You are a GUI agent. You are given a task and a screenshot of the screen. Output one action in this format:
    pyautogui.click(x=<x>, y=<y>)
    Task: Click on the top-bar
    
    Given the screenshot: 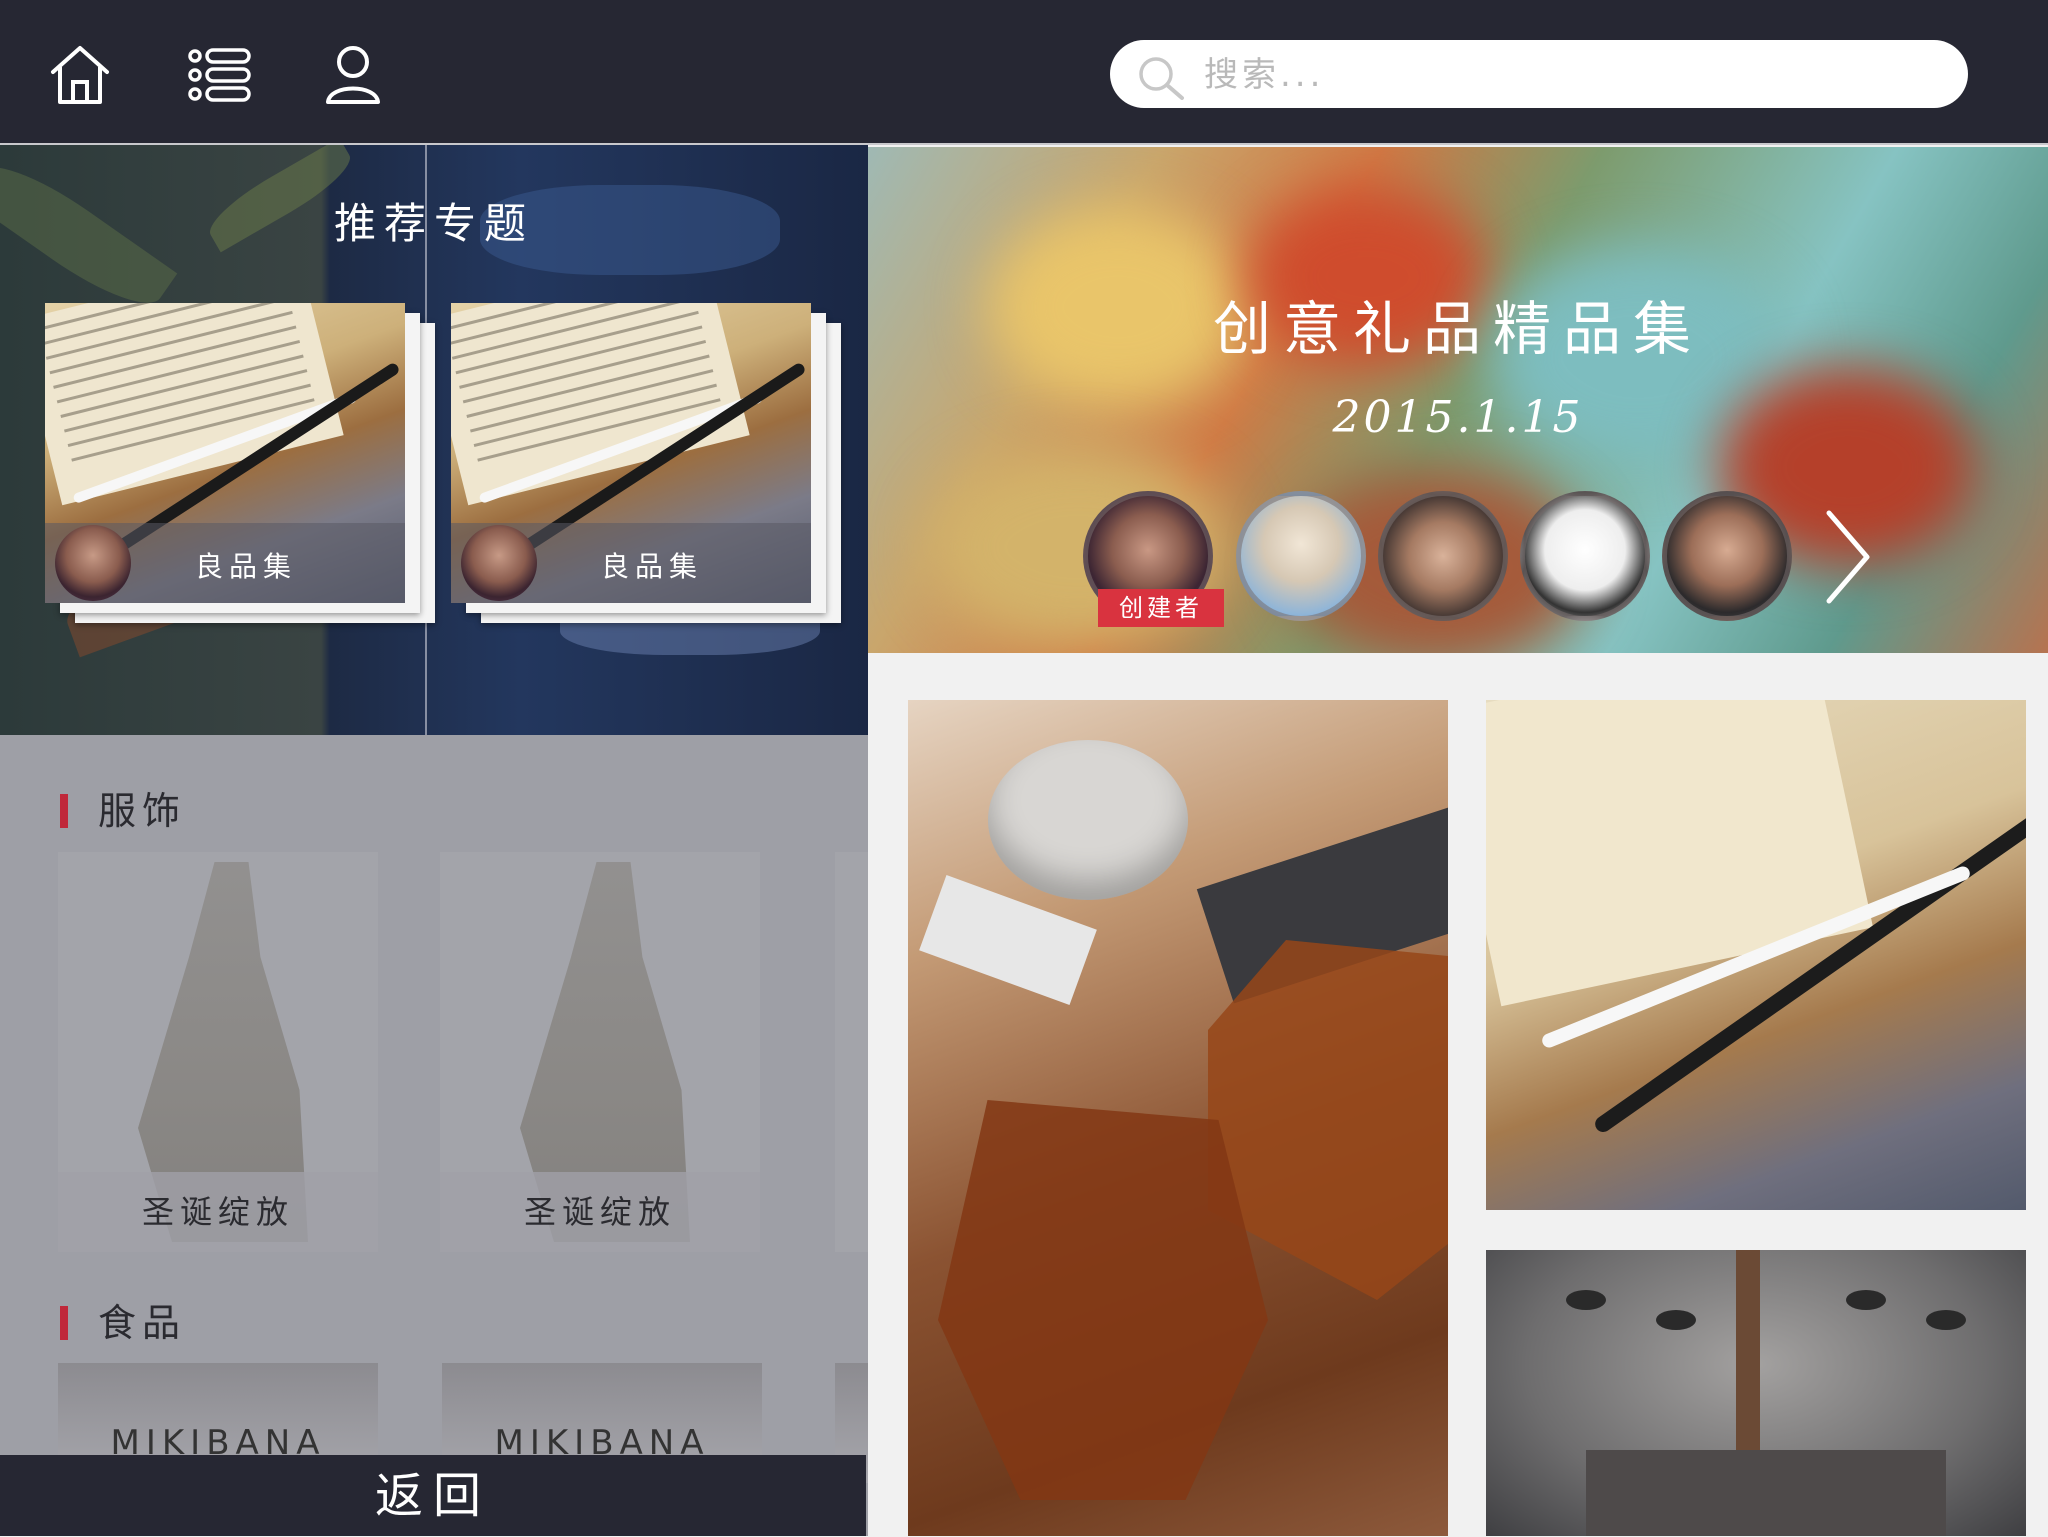 What is the action you would take?
    pyautogui.click(x=1024, y=72)
    